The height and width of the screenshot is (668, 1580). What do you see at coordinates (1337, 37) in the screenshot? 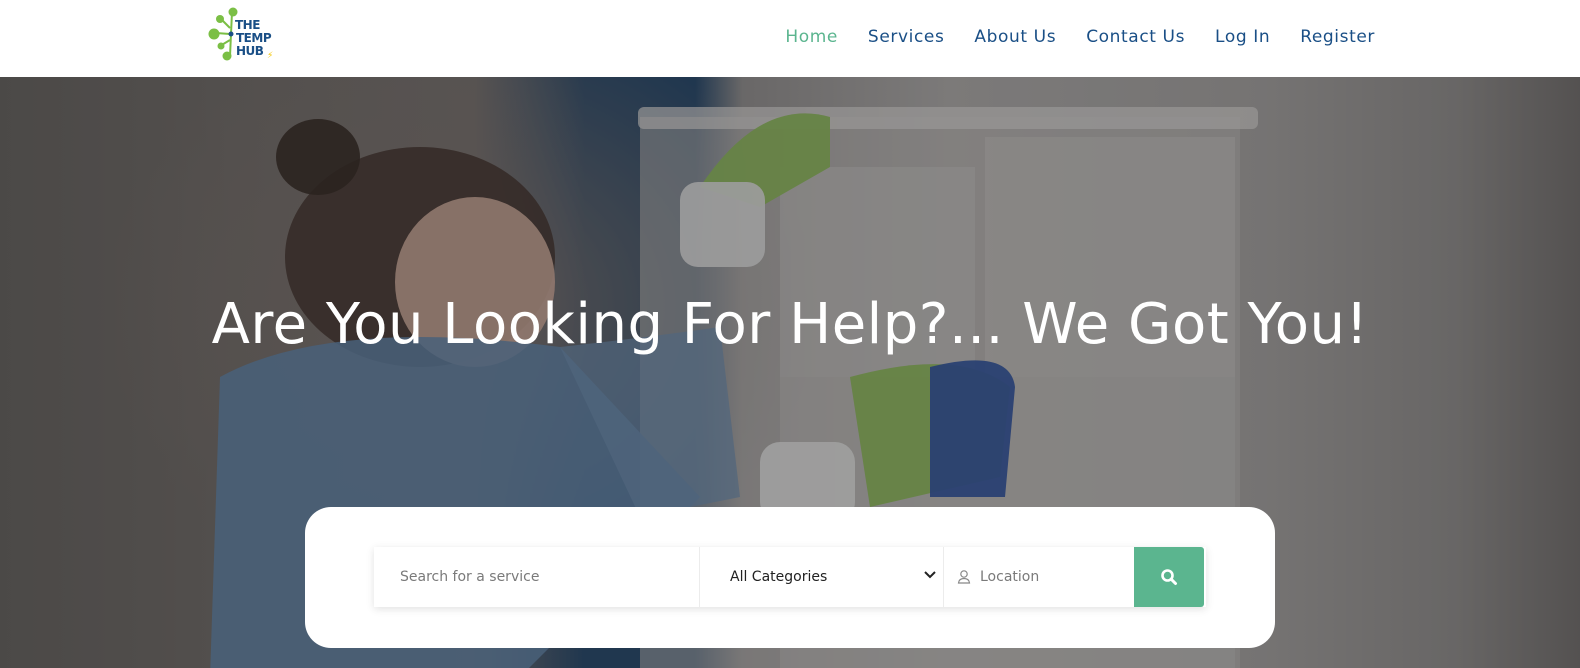
I see `nav-register: Register` at bounding box center [1337, 37].